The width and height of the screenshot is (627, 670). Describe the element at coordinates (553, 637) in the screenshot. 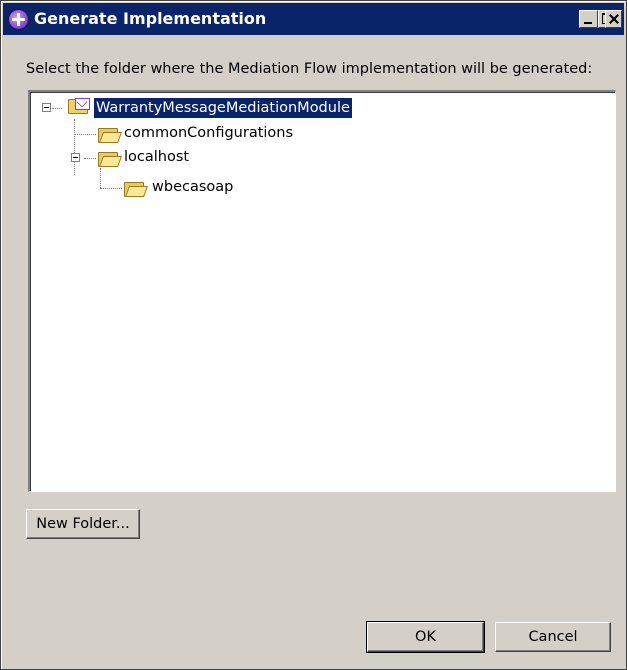

I see `cancel-button: Cancel` at that location.